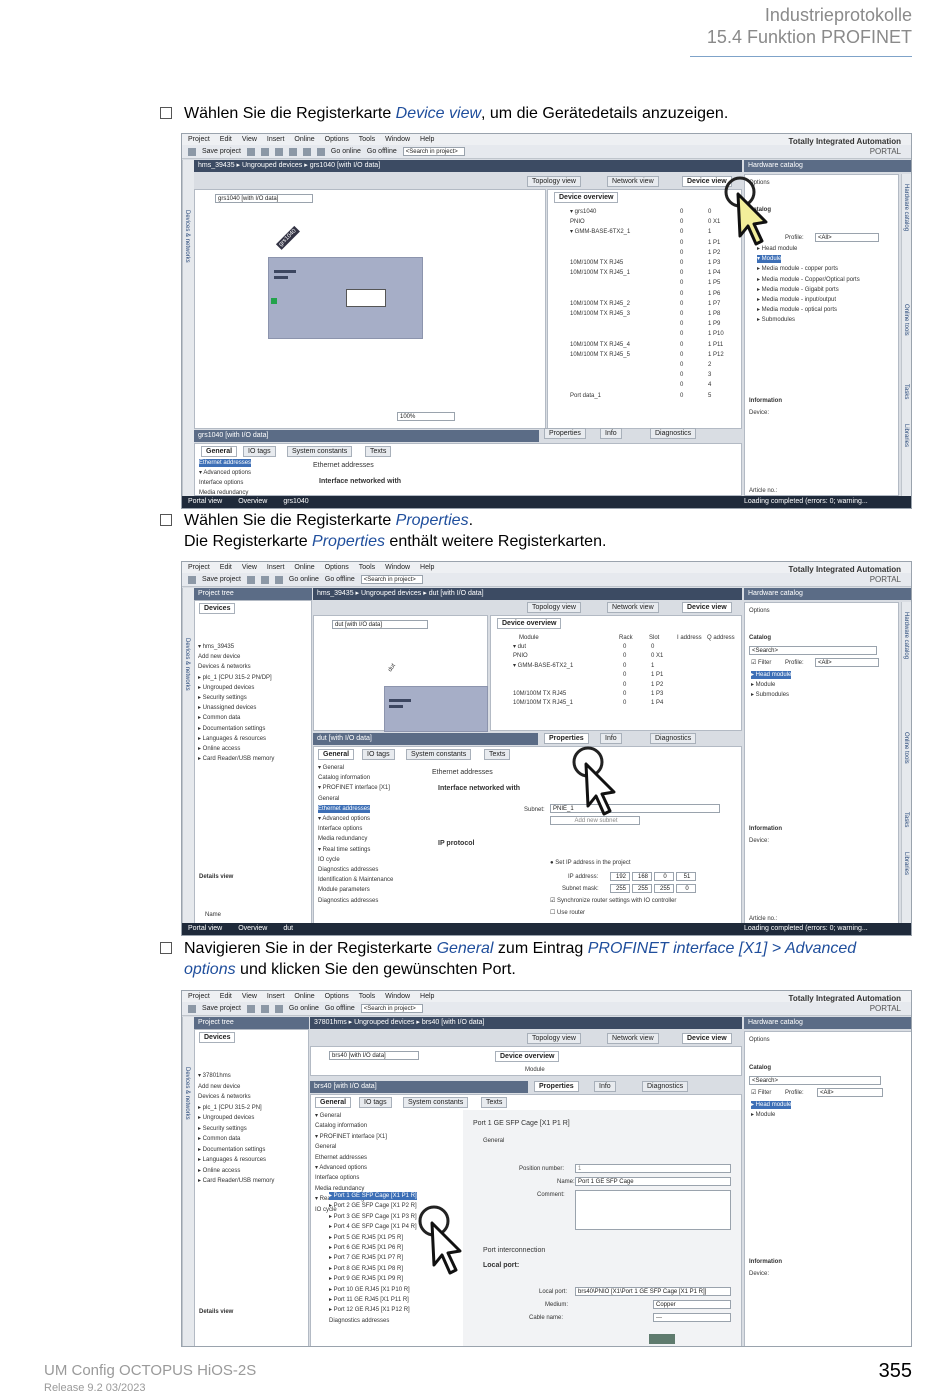 Image resolution: width=950 pixels, height=1394 pixels. I want to click on use-router-checkbox: ☐ Use router, so click(567, 913).